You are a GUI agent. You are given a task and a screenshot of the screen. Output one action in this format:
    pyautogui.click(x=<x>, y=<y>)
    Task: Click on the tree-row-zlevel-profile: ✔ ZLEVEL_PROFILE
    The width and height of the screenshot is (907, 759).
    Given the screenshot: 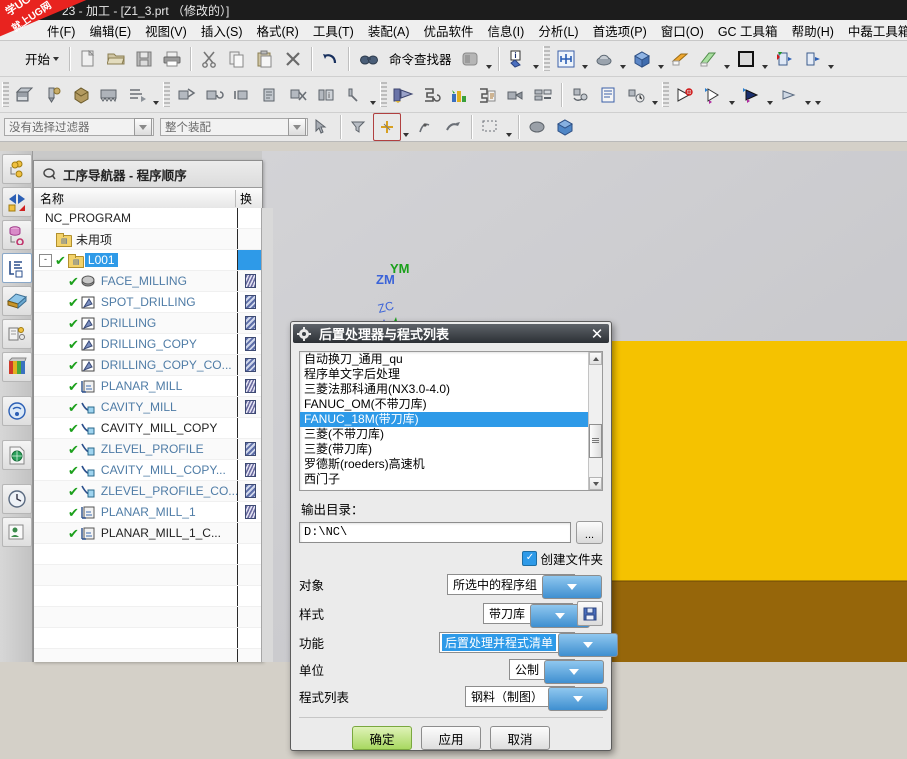 What is the action you would take?
    pyautogui.click(x=148, y=449)
    